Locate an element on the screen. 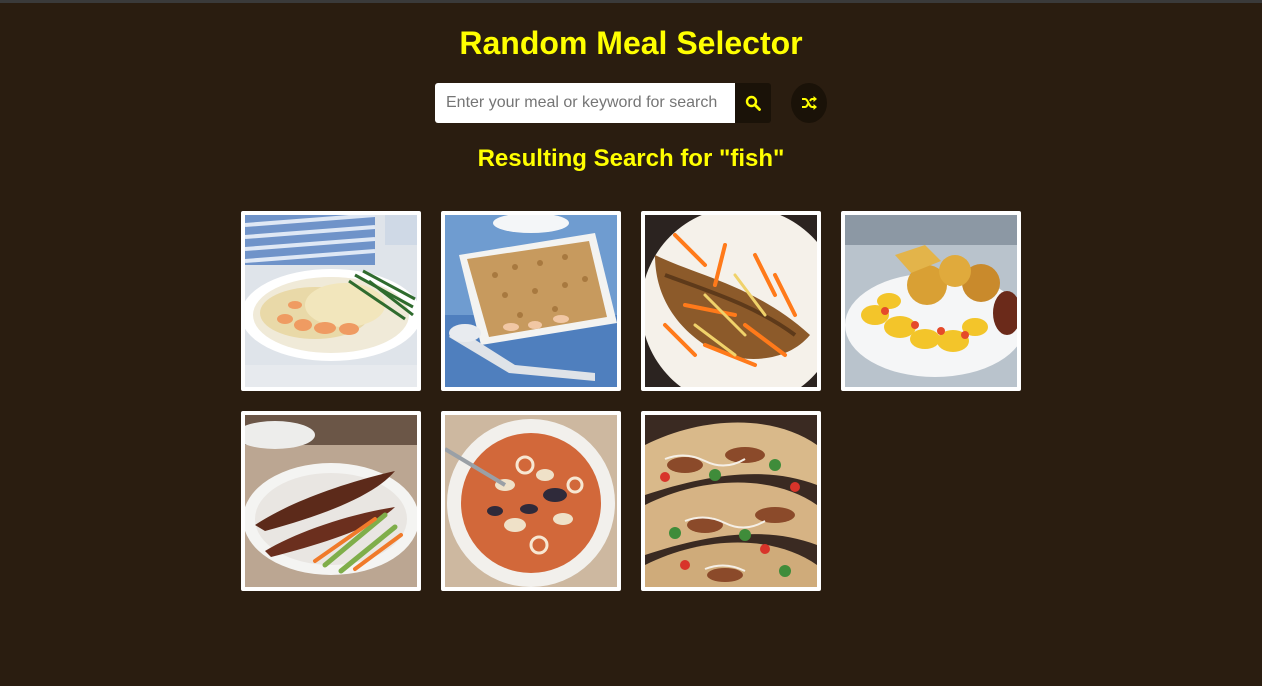 Image resolution: width=1262 pixels, height=686 pixels. result-heading: Resulting Search for "fish" is located at coordinates (631, 158).